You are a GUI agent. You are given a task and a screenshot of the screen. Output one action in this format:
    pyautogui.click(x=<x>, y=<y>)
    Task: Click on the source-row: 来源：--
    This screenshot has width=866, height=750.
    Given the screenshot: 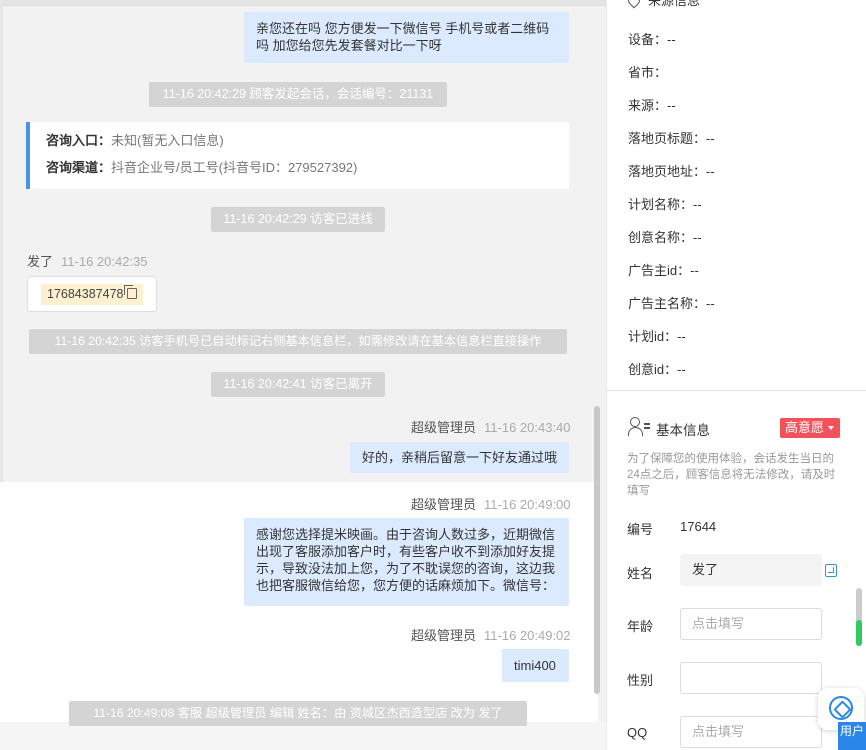 What is the action you would take?
    pyautogui.click(x=652, y=104)
    